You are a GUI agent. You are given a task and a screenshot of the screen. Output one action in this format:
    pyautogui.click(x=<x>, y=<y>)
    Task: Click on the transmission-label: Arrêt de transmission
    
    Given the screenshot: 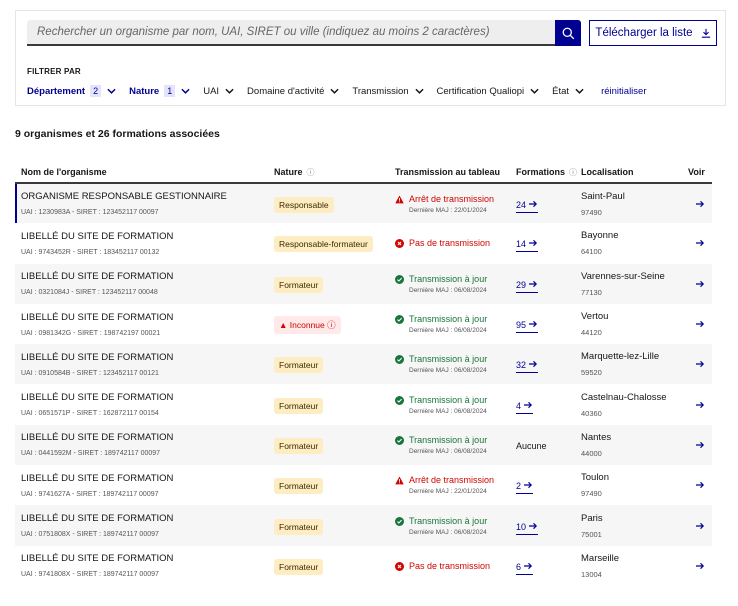 What is the action you would take?
    pyautogui.click(x=452, y=198)
    